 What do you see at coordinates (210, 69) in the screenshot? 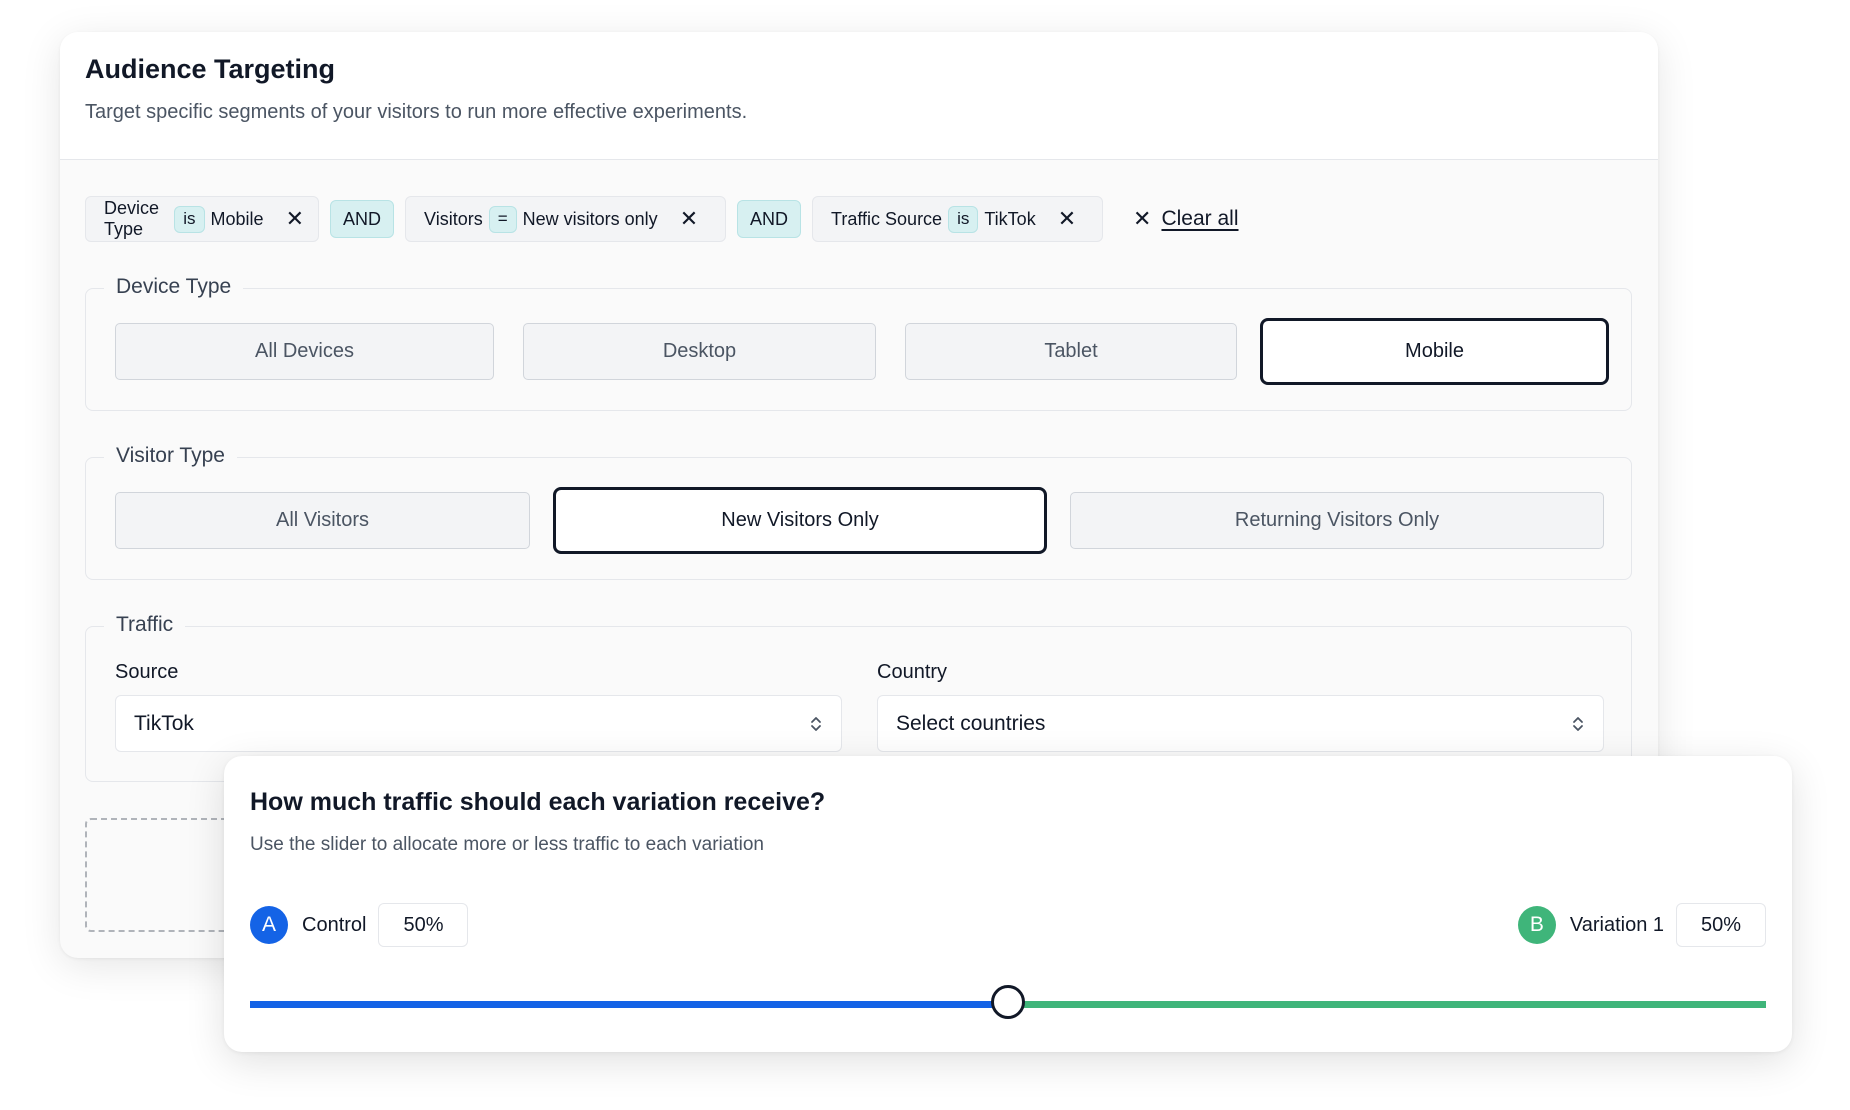
I see `page-title: Audience Targeting` at bounding box center [210, 69].